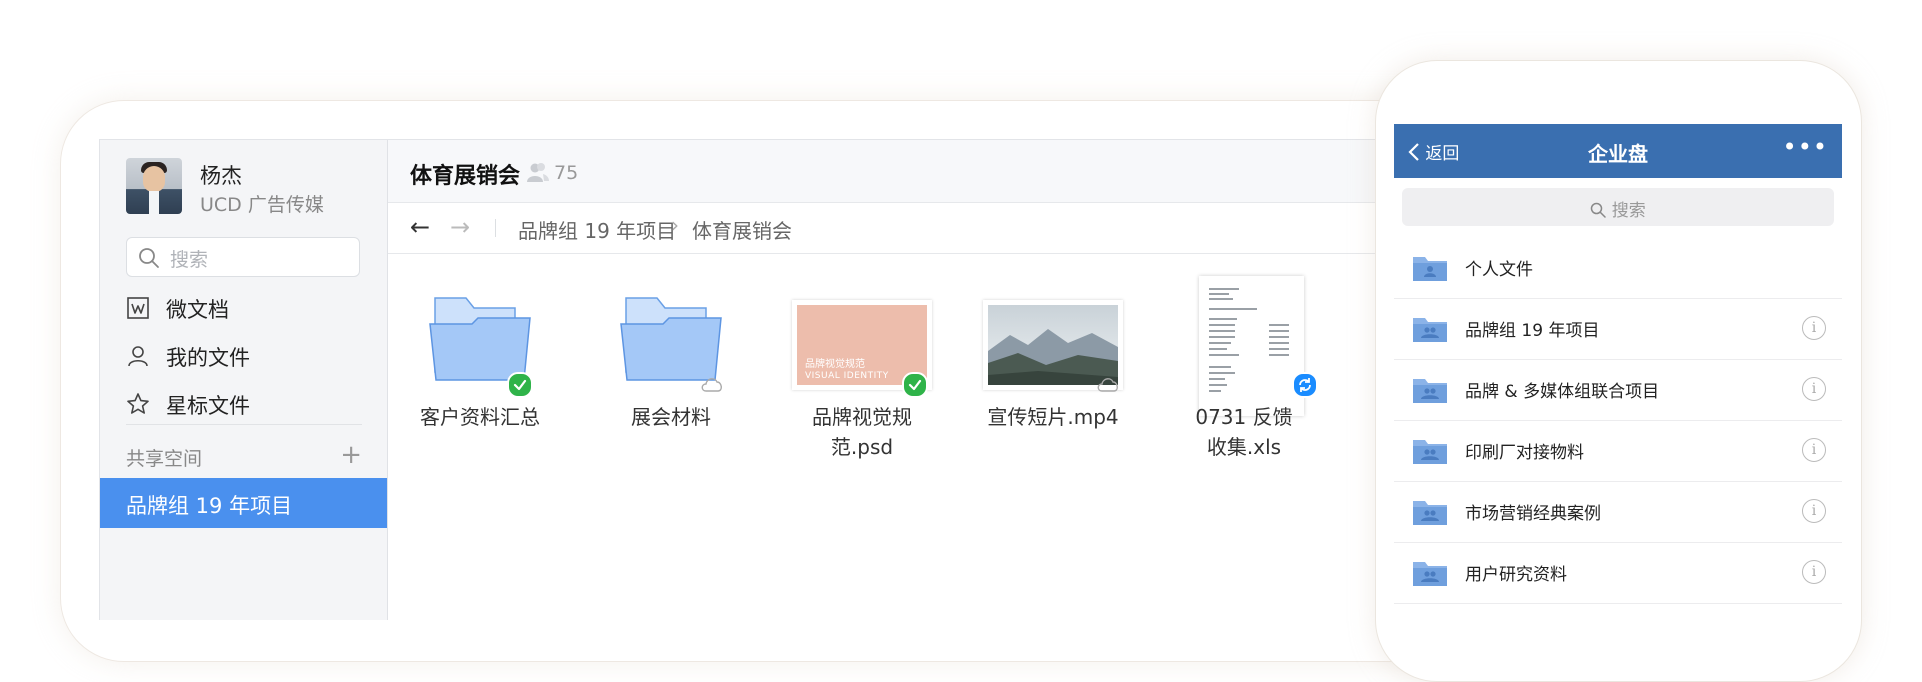 The image size is (1922, 682). Describe the element at coordinates (914, 171) in the screenshot. I see `title-bar: 体育展销会 75` at that location.